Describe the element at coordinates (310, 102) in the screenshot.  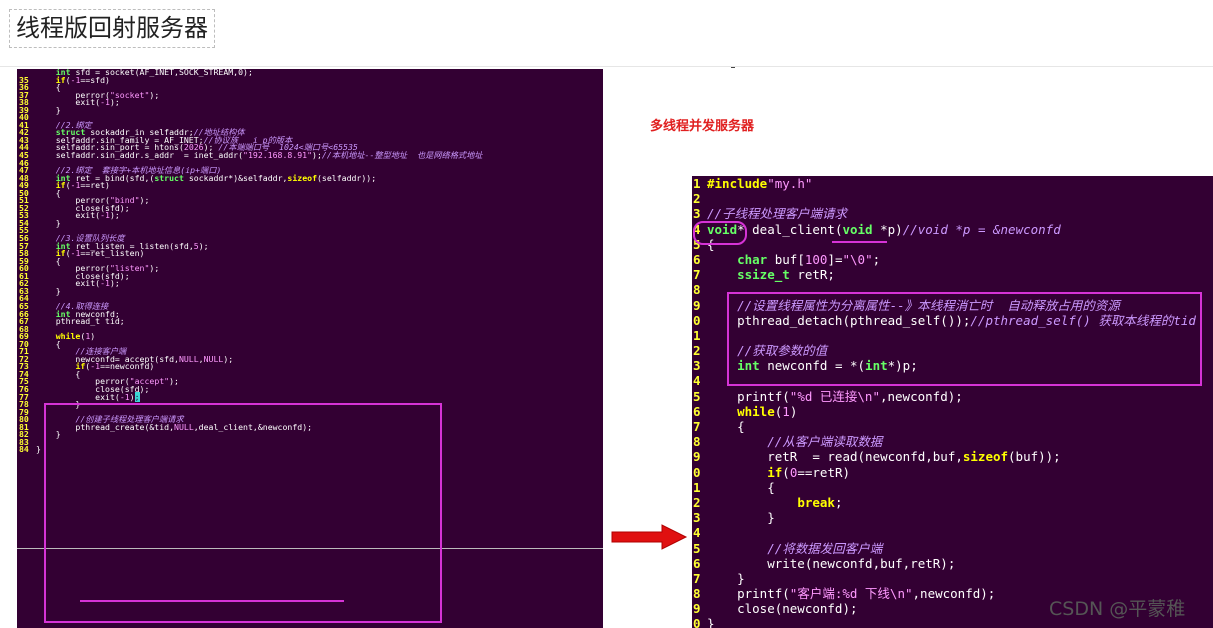
I see `code-line: 38 exit(-1);` at that location.